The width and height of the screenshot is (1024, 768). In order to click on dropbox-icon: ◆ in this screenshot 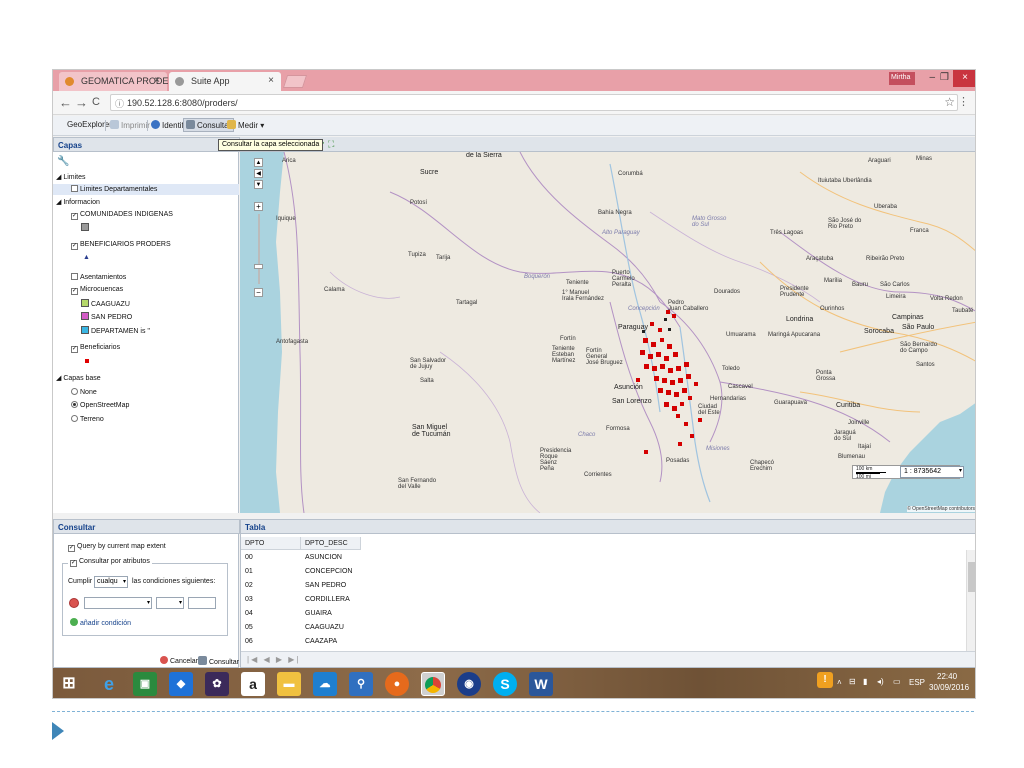, I will do `click(181, 684)`.